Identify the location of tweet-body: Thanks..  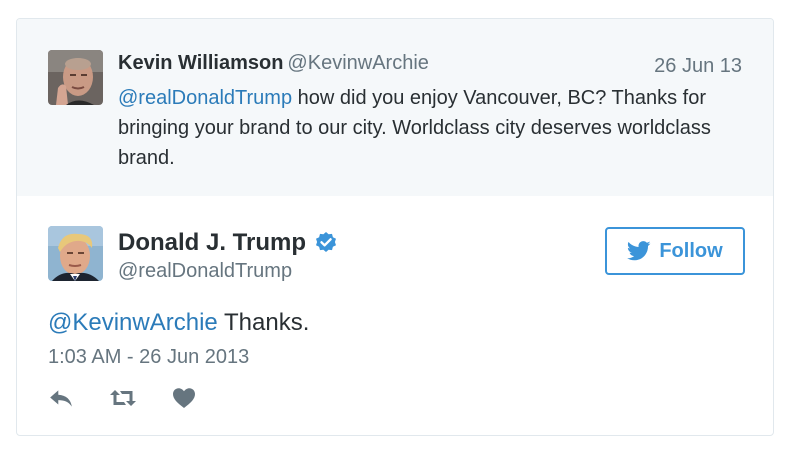
(263, 322).